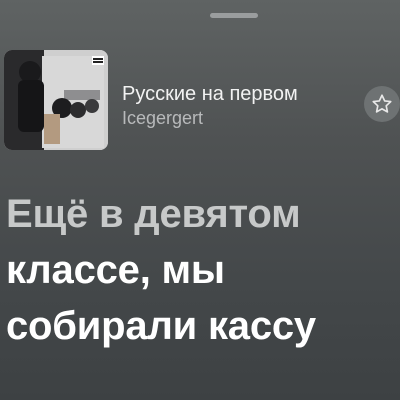 The width and height of the screenshot is (400, 400). What do you see at coordinates (203, 326) in the screenshot?
I see `lyric-line: собирали кассу` at bounding box center [203, 326].